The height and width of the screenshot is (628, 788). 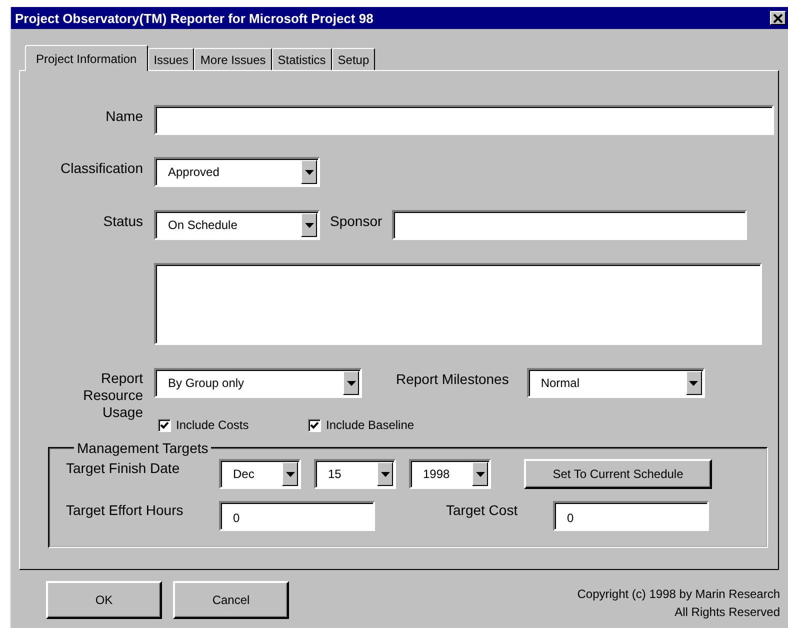 I want to click on field-label: Target Effort Hours, so click(x=125, y=509).